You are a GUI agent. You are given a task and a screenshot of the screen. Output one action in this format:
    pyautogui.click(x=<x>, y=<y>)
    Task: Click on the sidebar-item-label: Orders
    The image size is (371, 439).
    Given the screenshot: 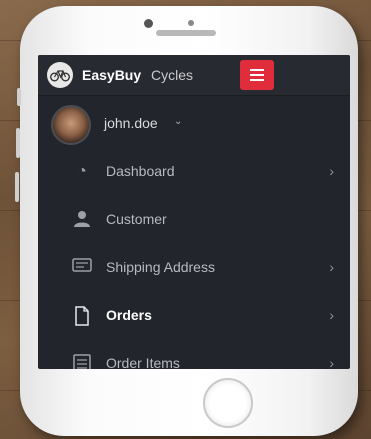 What is the action you would take?
    pyautogui.click(x=129, y=315)
    